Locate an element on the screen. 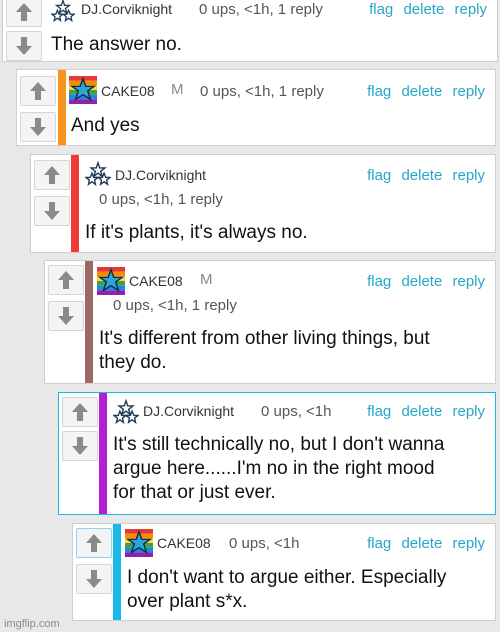 Image resolution: width=500 pixels, height=632 pixels. comment-text: The answer no. is located at coordinates (116, 44).